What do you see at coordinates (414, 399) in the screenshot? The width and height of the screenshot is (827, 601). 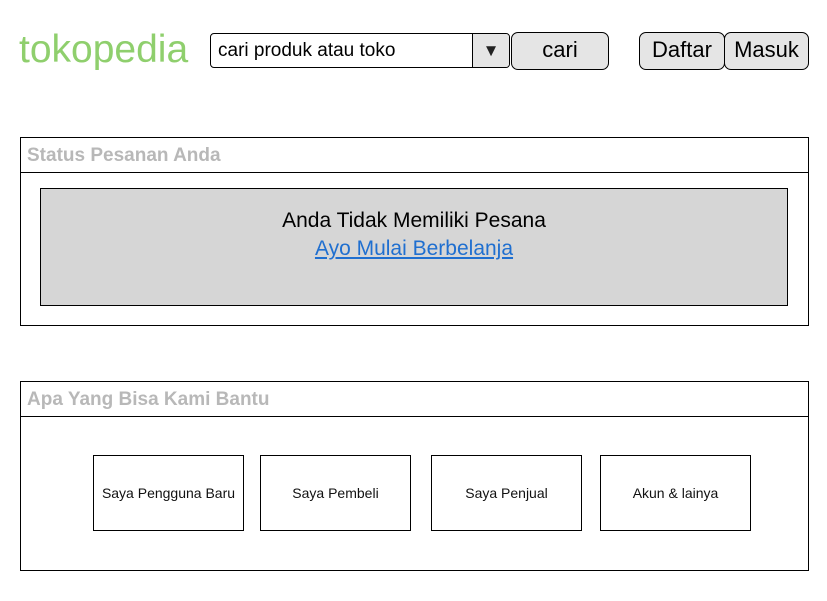 I see `help-header: Apa Yang Bisa Kami Bantu` at bounding box center [414, 399].